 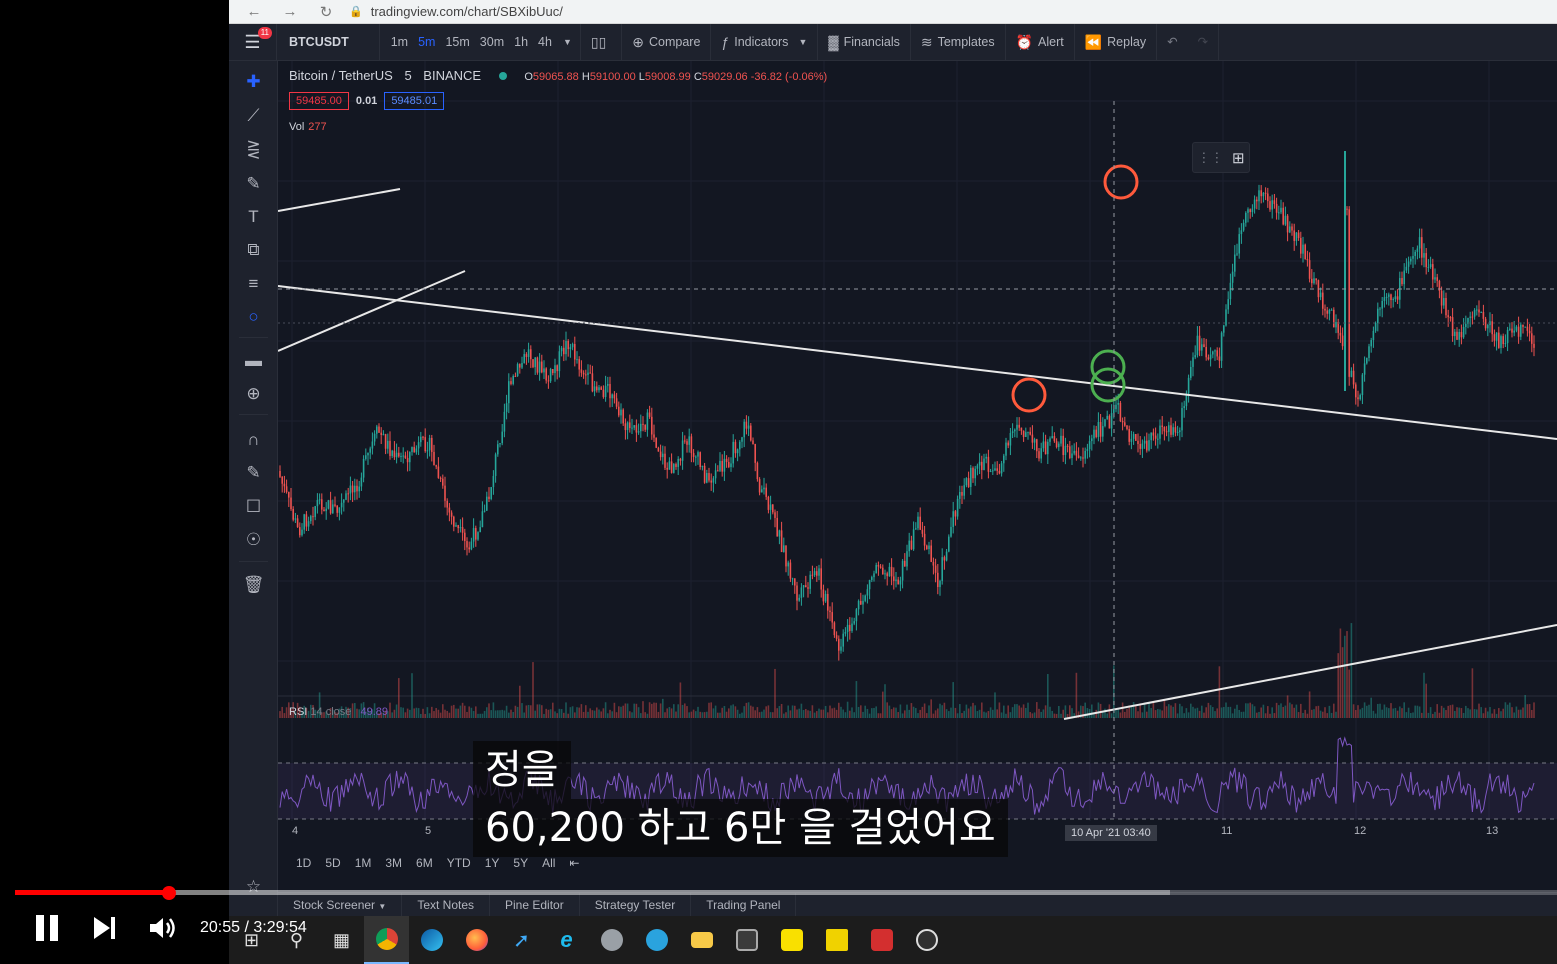 I want to click on symbol-search-button: BTCUSDT, so click(x=328, y=42).